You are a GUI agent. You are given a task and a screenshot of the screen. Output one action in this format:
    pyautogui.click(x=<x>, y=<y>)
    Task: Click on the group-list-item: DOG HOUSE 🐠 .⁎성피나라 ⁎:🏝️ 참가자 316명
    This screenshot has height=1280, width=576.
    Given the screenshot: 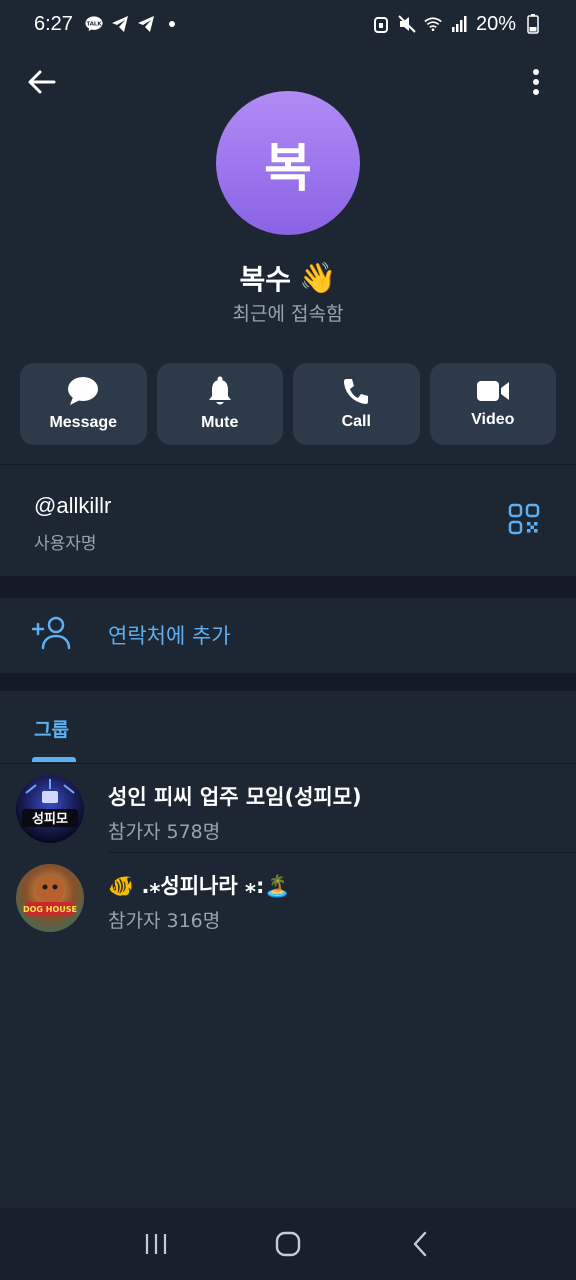 What is the action you would take?
    pyautogui.click(x=288, y=898)
    